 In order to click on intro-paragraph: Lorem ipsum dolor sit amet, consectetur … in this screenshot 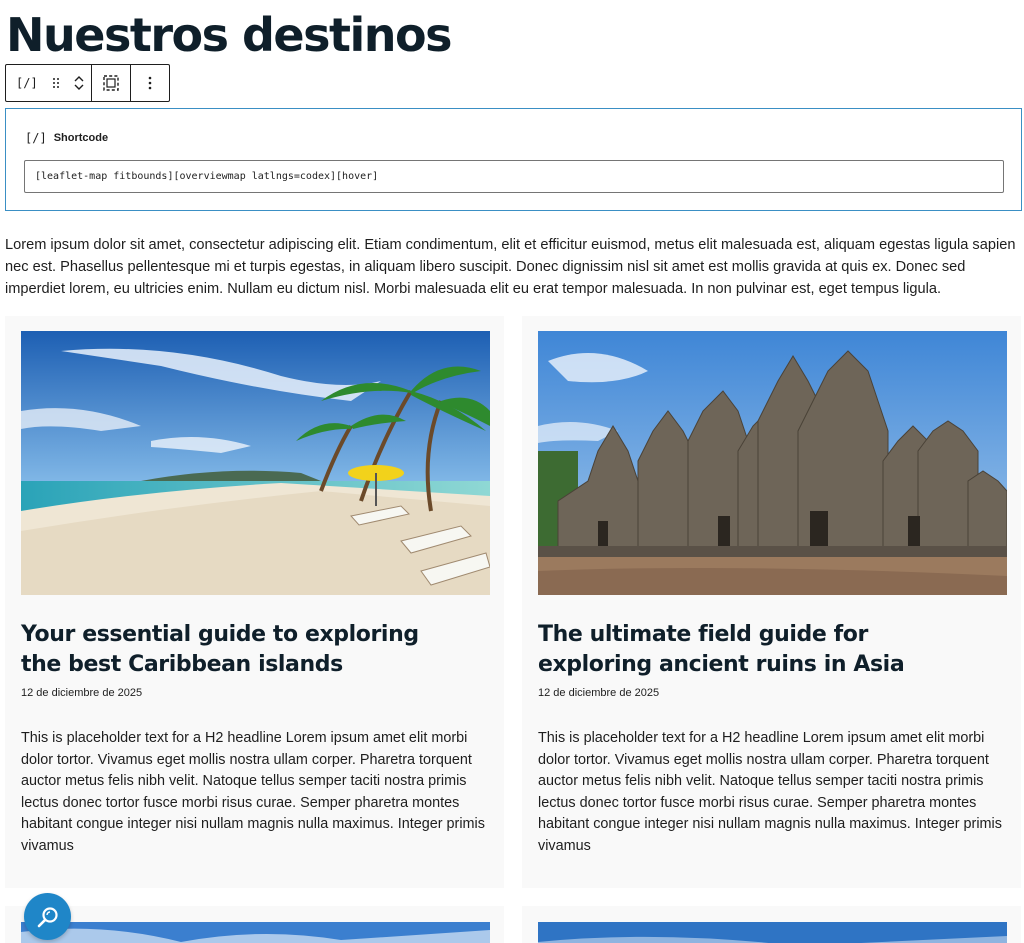, I will do `click(512, 267)`.